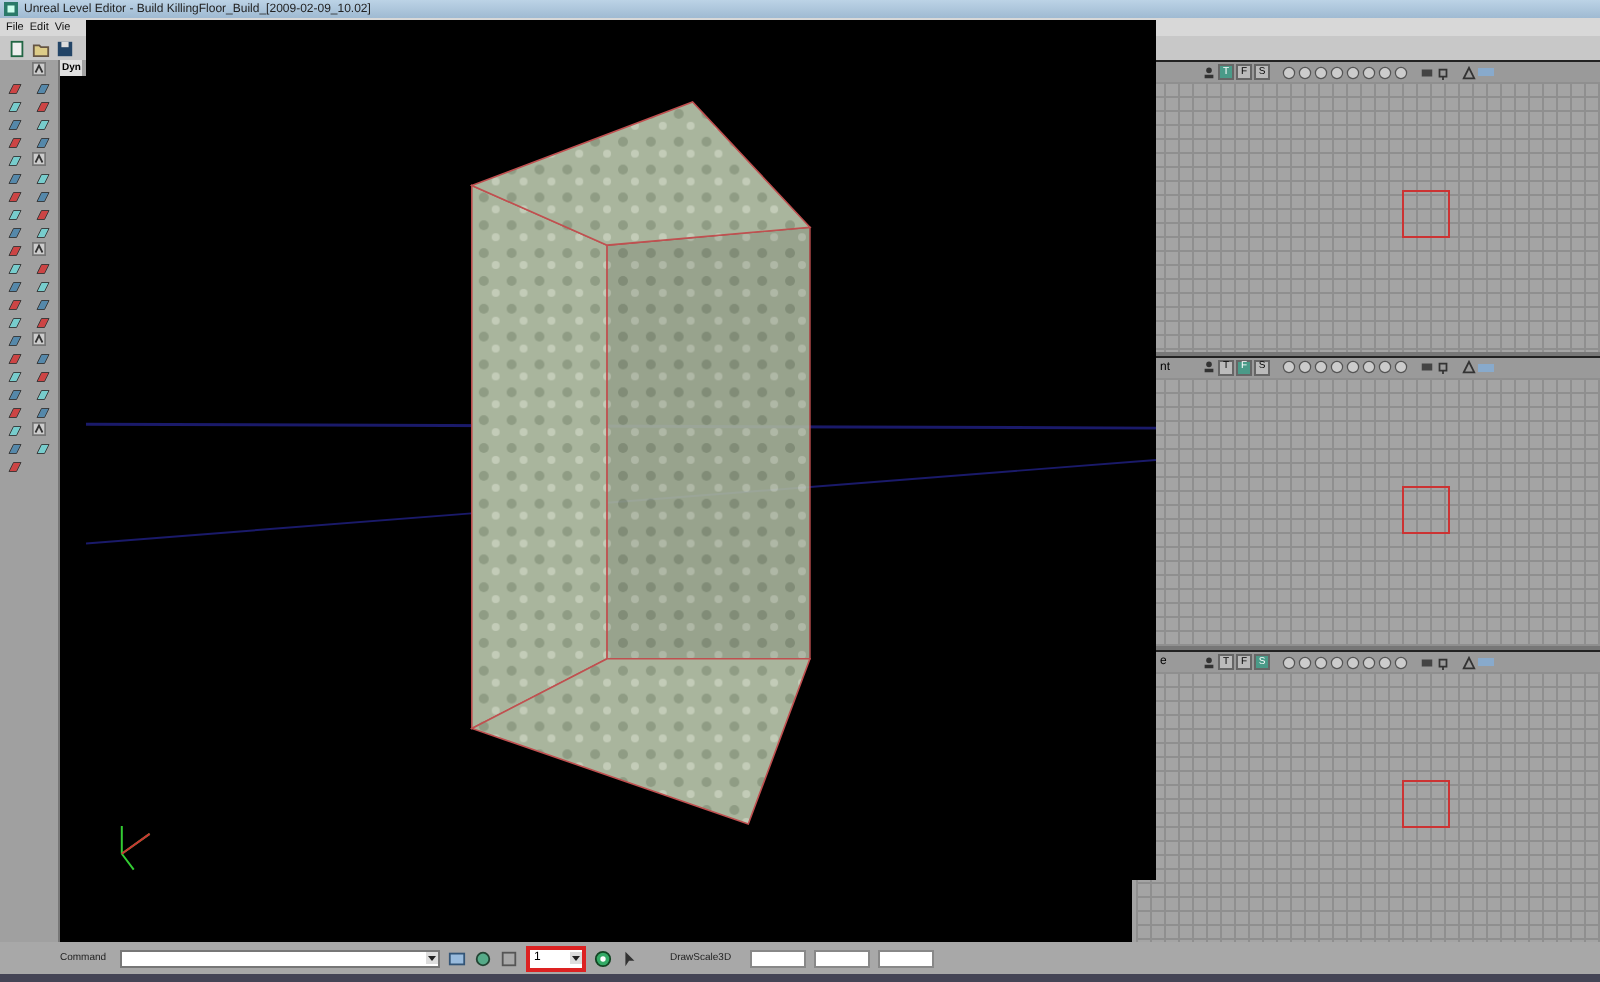 The height and width of the screenshot is (982, 1600). Describe the element at coordinates (280, 958) in the screenshot. I see `command-field` at that location.